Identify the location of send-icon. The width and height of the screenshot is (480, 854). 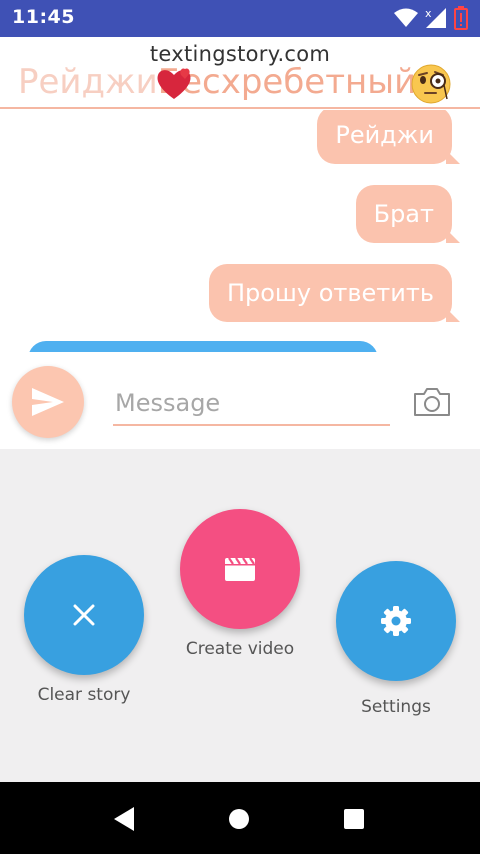
(48, 402).